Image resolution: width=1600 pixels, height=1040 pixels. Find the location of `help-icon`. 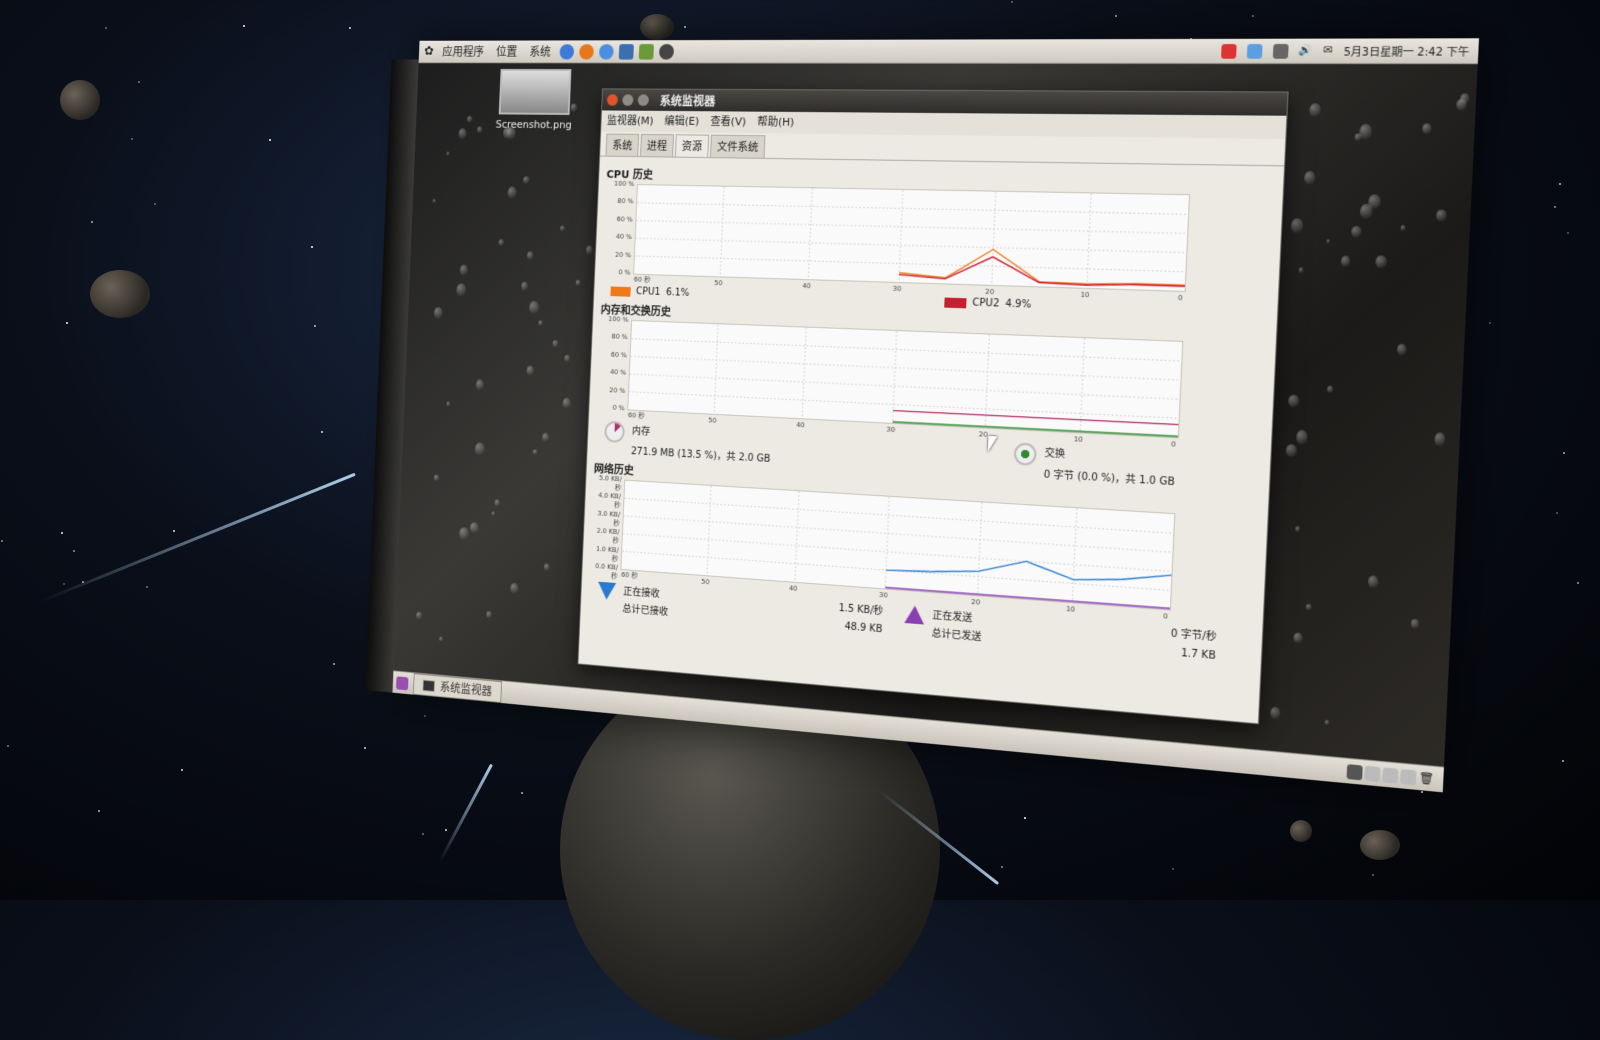

help-icon is located at coordinates (606, 51).